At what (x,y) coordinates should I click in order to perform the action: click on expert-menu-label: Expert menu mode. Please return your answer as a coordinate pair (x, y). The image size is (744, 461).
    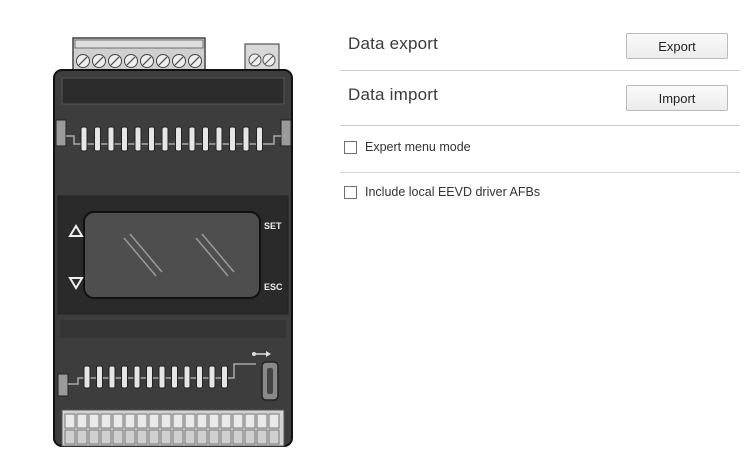
    Looking at the image, I should click on (418, 147).